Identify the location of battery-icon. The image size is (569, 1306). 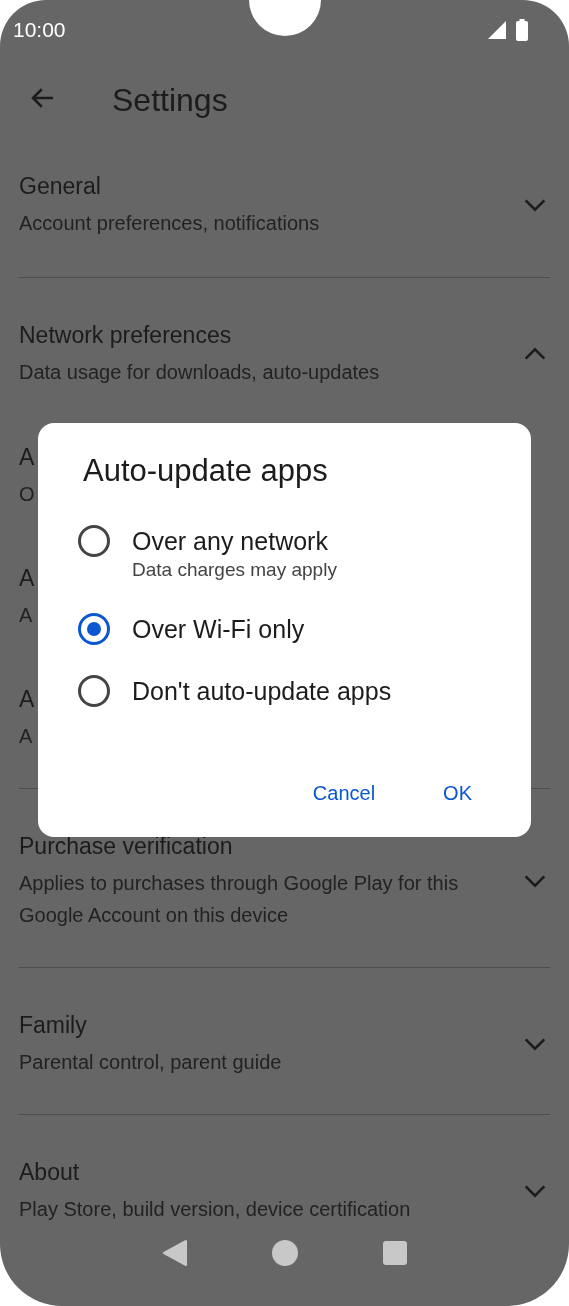
(522, 30).